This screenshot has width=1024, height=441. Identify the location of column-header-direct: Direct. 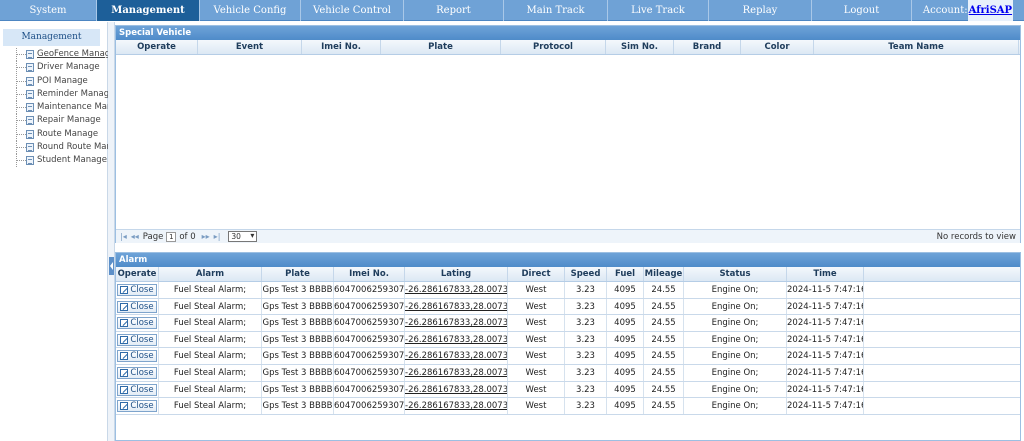
(536, 274).